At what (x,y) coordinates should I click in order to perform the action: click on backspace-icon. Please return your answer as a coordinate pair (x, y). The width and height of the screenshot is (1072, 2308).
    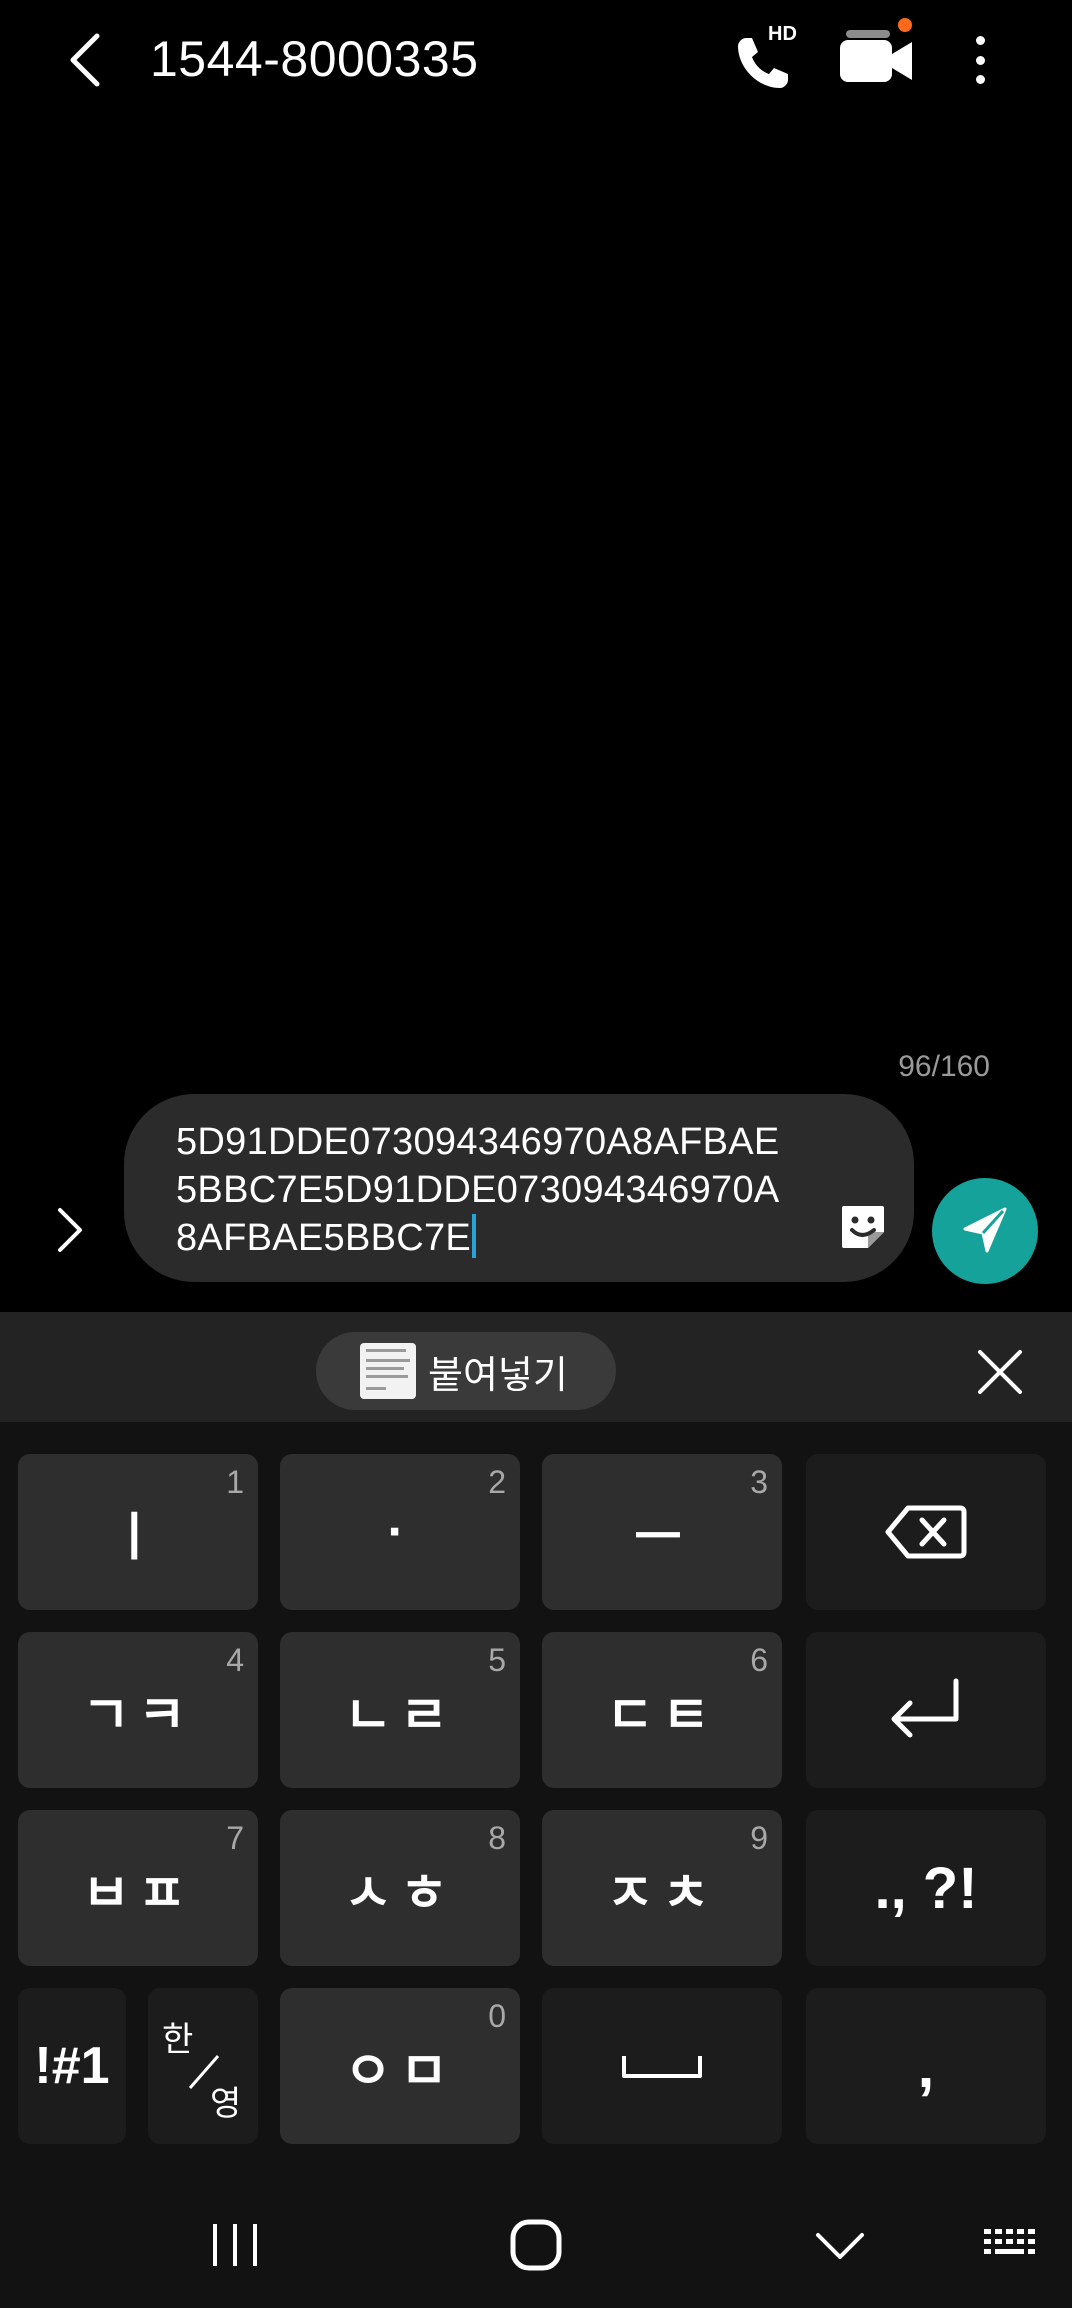
    Looking at the image, I should click on (926, 1532).